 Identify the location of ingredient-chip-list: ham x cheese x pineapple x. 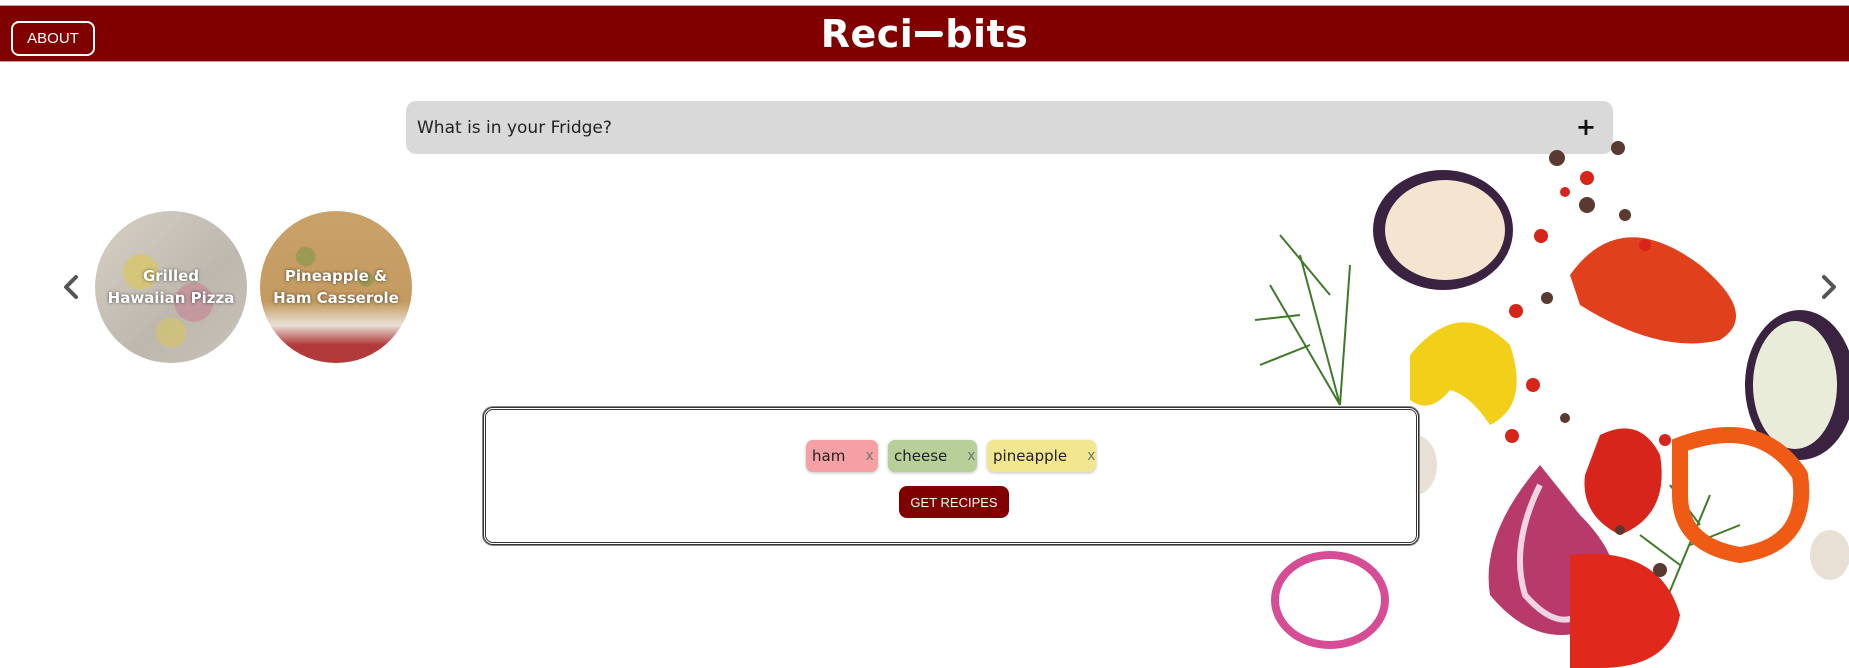
(951, 456).